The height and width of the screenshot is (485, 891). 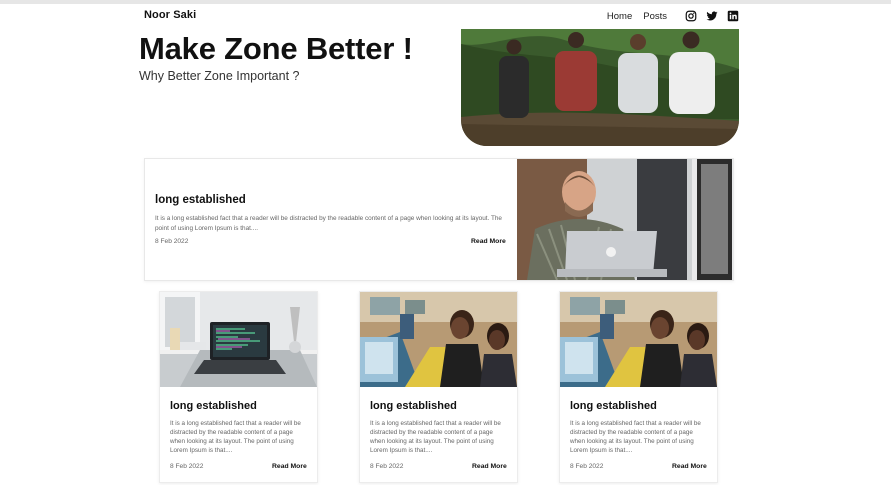 I want to click on instagram-icon, so click(x=691, y=16).